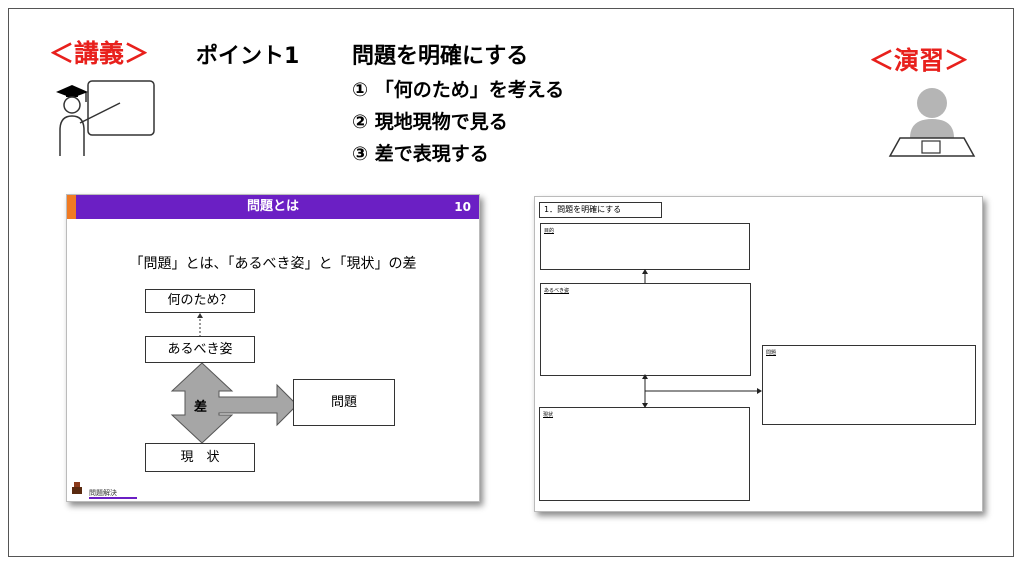  I want to click on dotted-arrow, so click(200, 325).